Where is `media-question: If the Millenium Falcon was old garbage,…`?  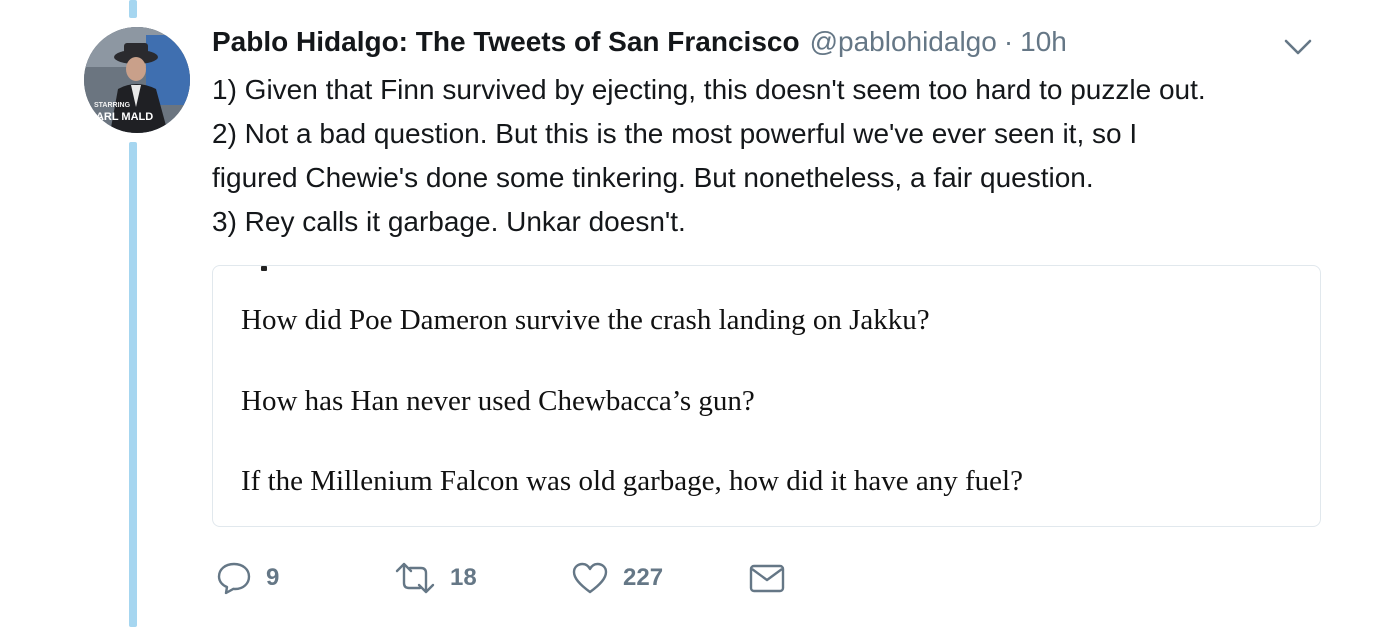
media-question: If the Millenium Falcon was old garbage,… is located at coordinates (632, 481).